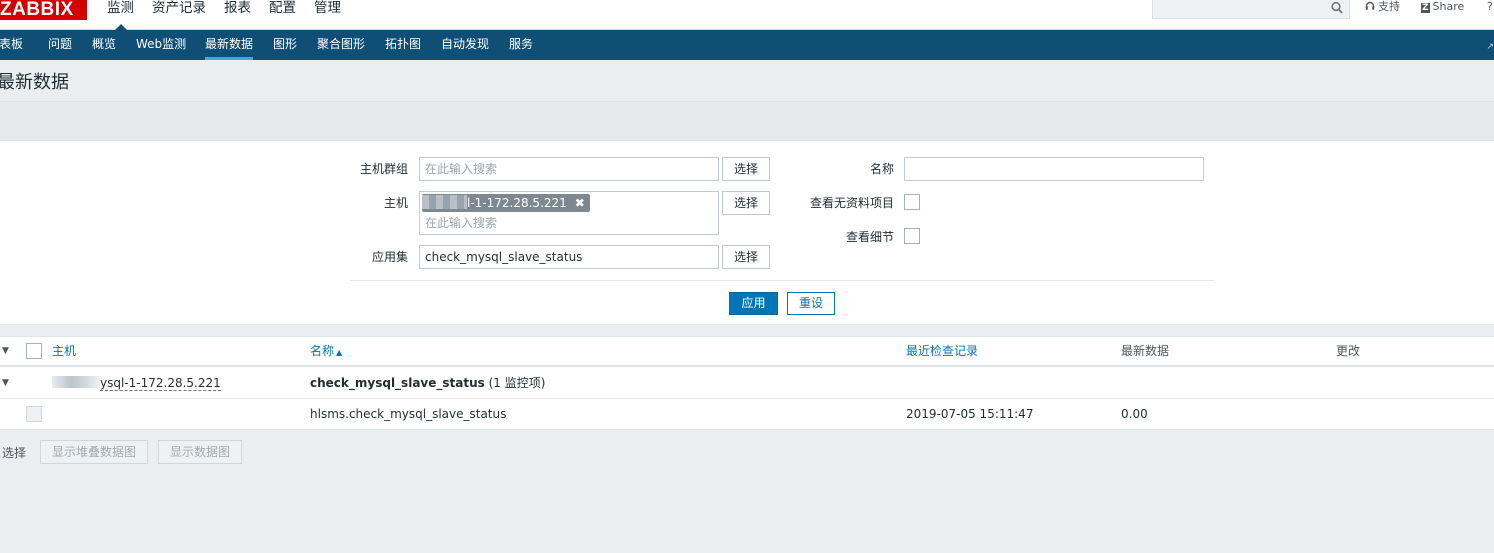 This screenshot has height=553, width=1494. I want to click on filter-tab-bar, so click(747, 121).